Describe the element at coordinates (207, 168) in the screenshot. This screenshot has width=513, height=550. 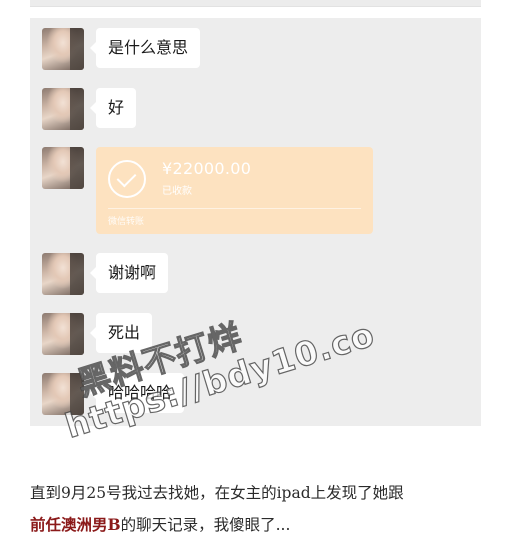
I see `transfer-amount: ¥22000.00` at that location.